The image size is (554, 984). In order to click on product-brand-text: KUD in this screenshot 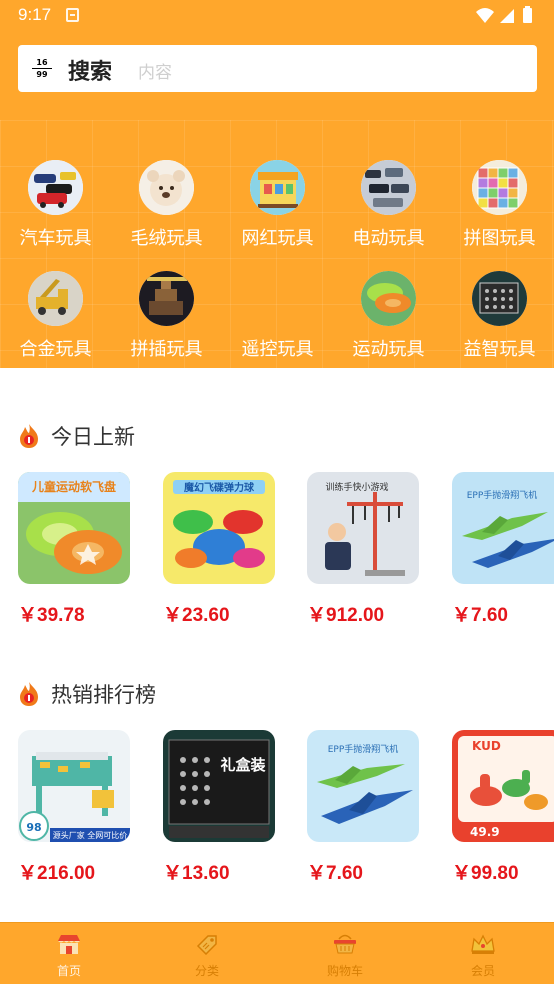, I will do `click(486, 746)`.